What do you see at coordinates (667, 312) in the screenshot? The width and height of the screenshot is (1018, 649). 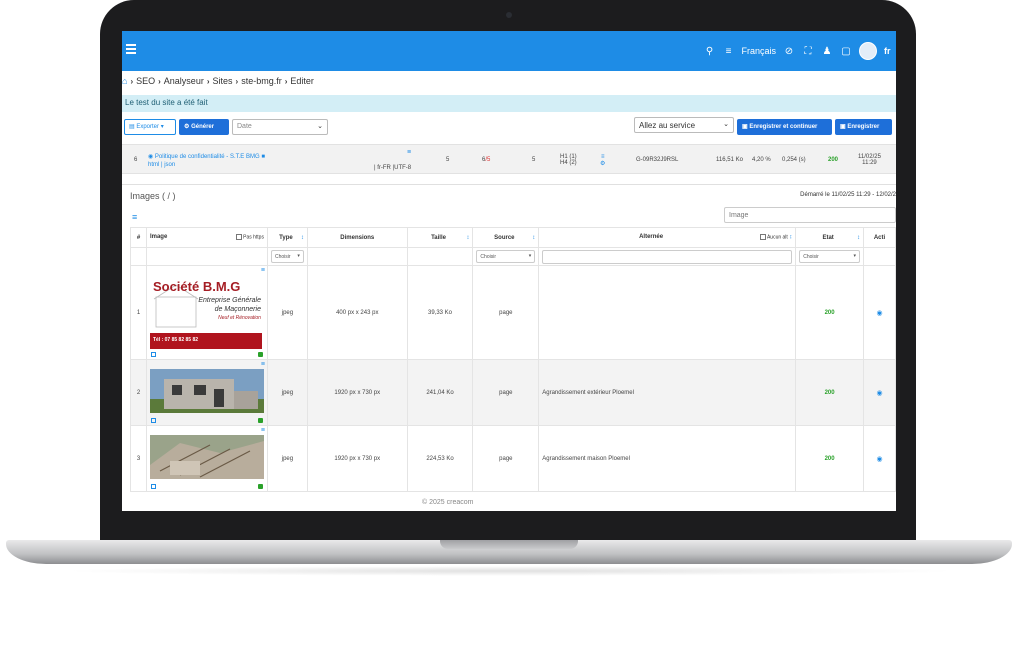 I see `row-alt` at bounding box center [667, 312].